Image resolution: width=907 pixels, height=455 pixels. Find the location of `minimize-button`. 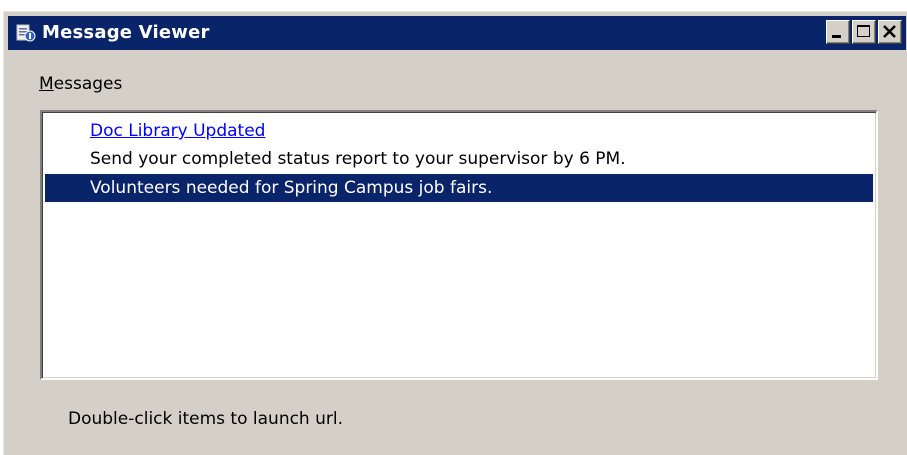

minimize-button is located at coordinates (838, 32).